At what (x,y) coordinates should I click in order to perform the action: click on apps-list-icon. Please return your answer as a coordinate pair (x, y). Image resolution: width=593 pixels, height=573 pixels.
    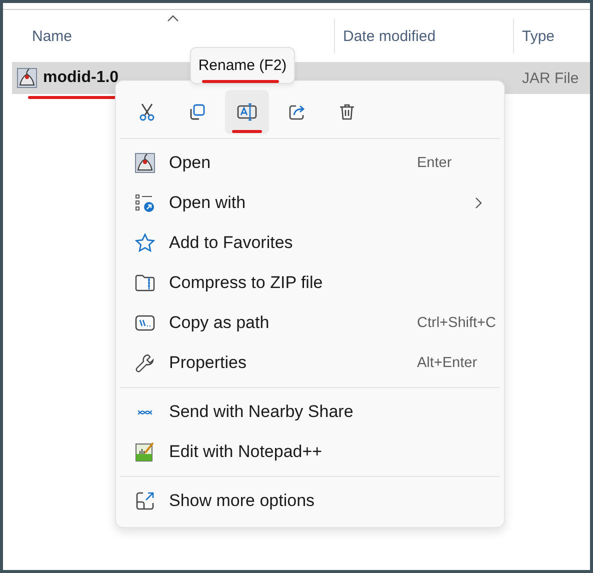
    Looking at the image, I should click on (145, 203).